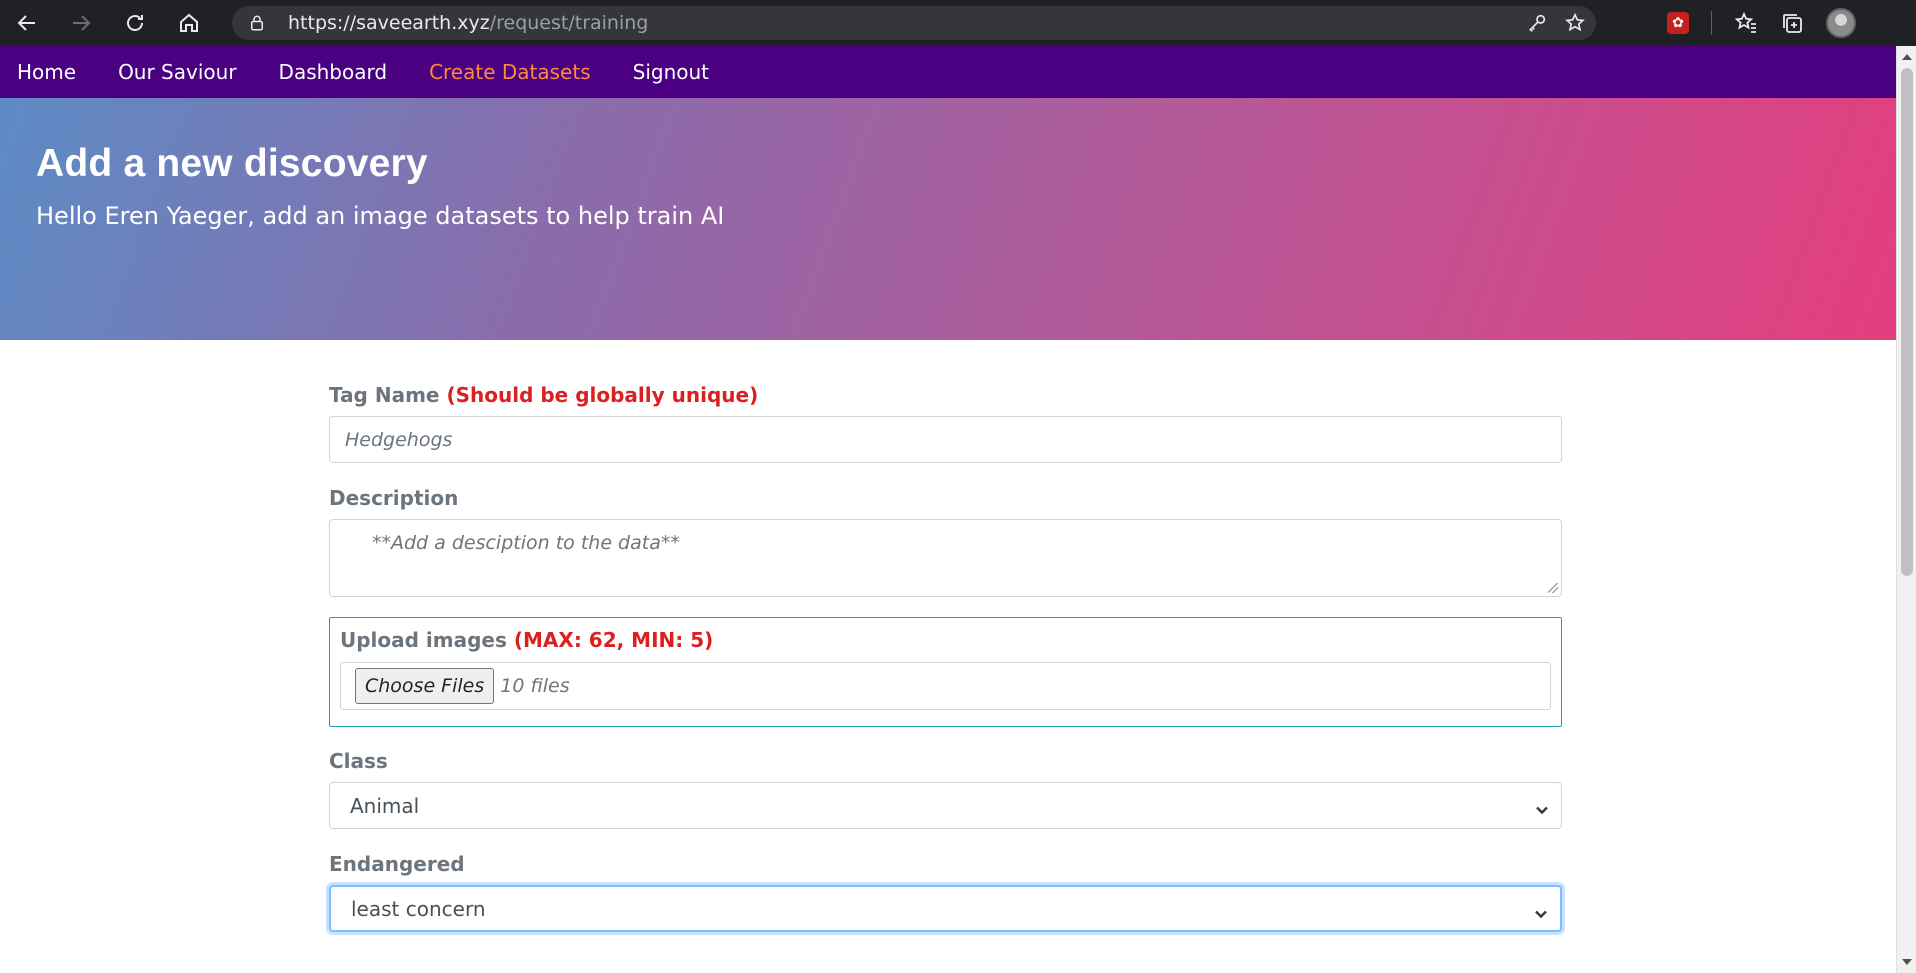 This screenshot has height=973, width=1916. Describe the element at coordinates (945, 908) in the screenshot. I see `endangered-select: least concern` at that location.